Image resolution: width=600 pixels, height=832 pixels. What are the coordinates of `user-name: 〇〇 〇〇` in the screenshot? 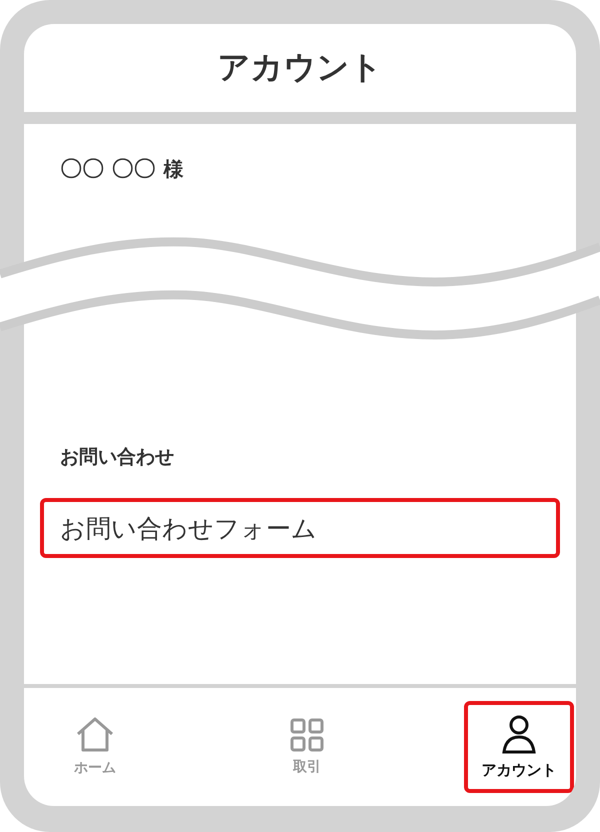 It's located at (108, 170).